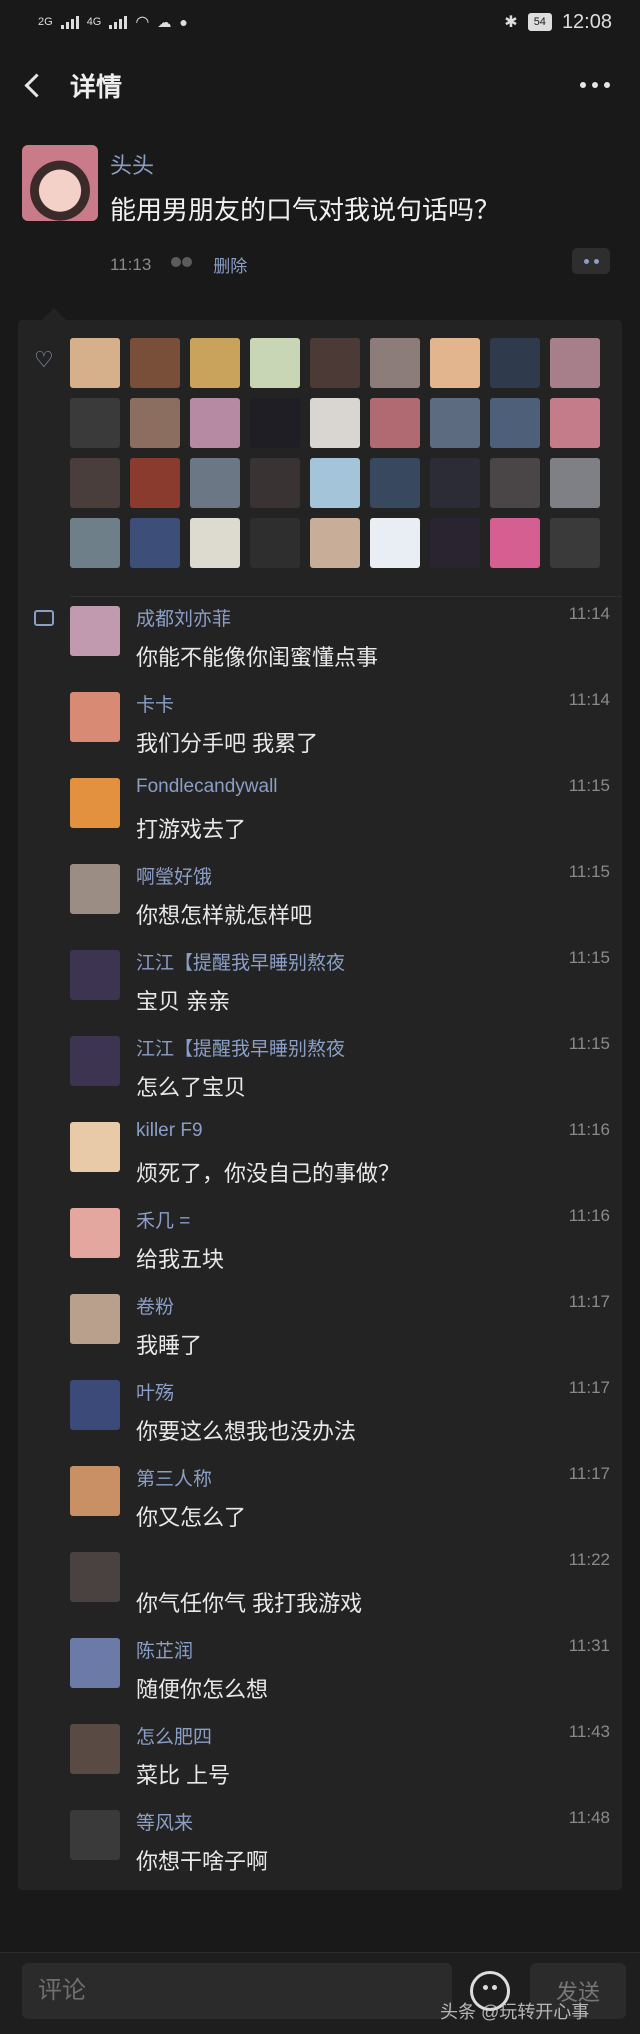 The image size is (640, 2034). I want to click on comment-row: 禾几 = 11:16 给我五块, so click(340, 1237).